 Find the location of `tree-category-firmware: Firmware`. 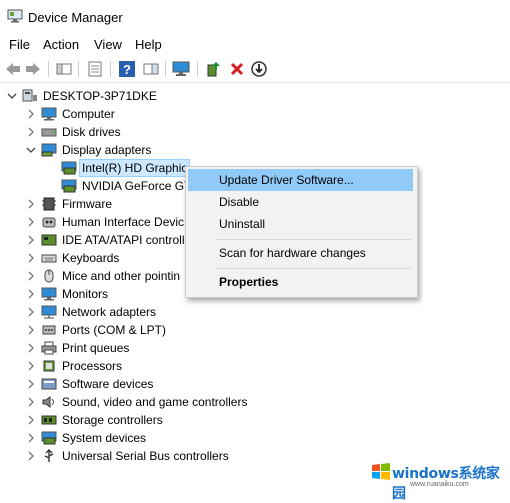

tree-category-firmware: Firmware is located at coordinates (68, 204).